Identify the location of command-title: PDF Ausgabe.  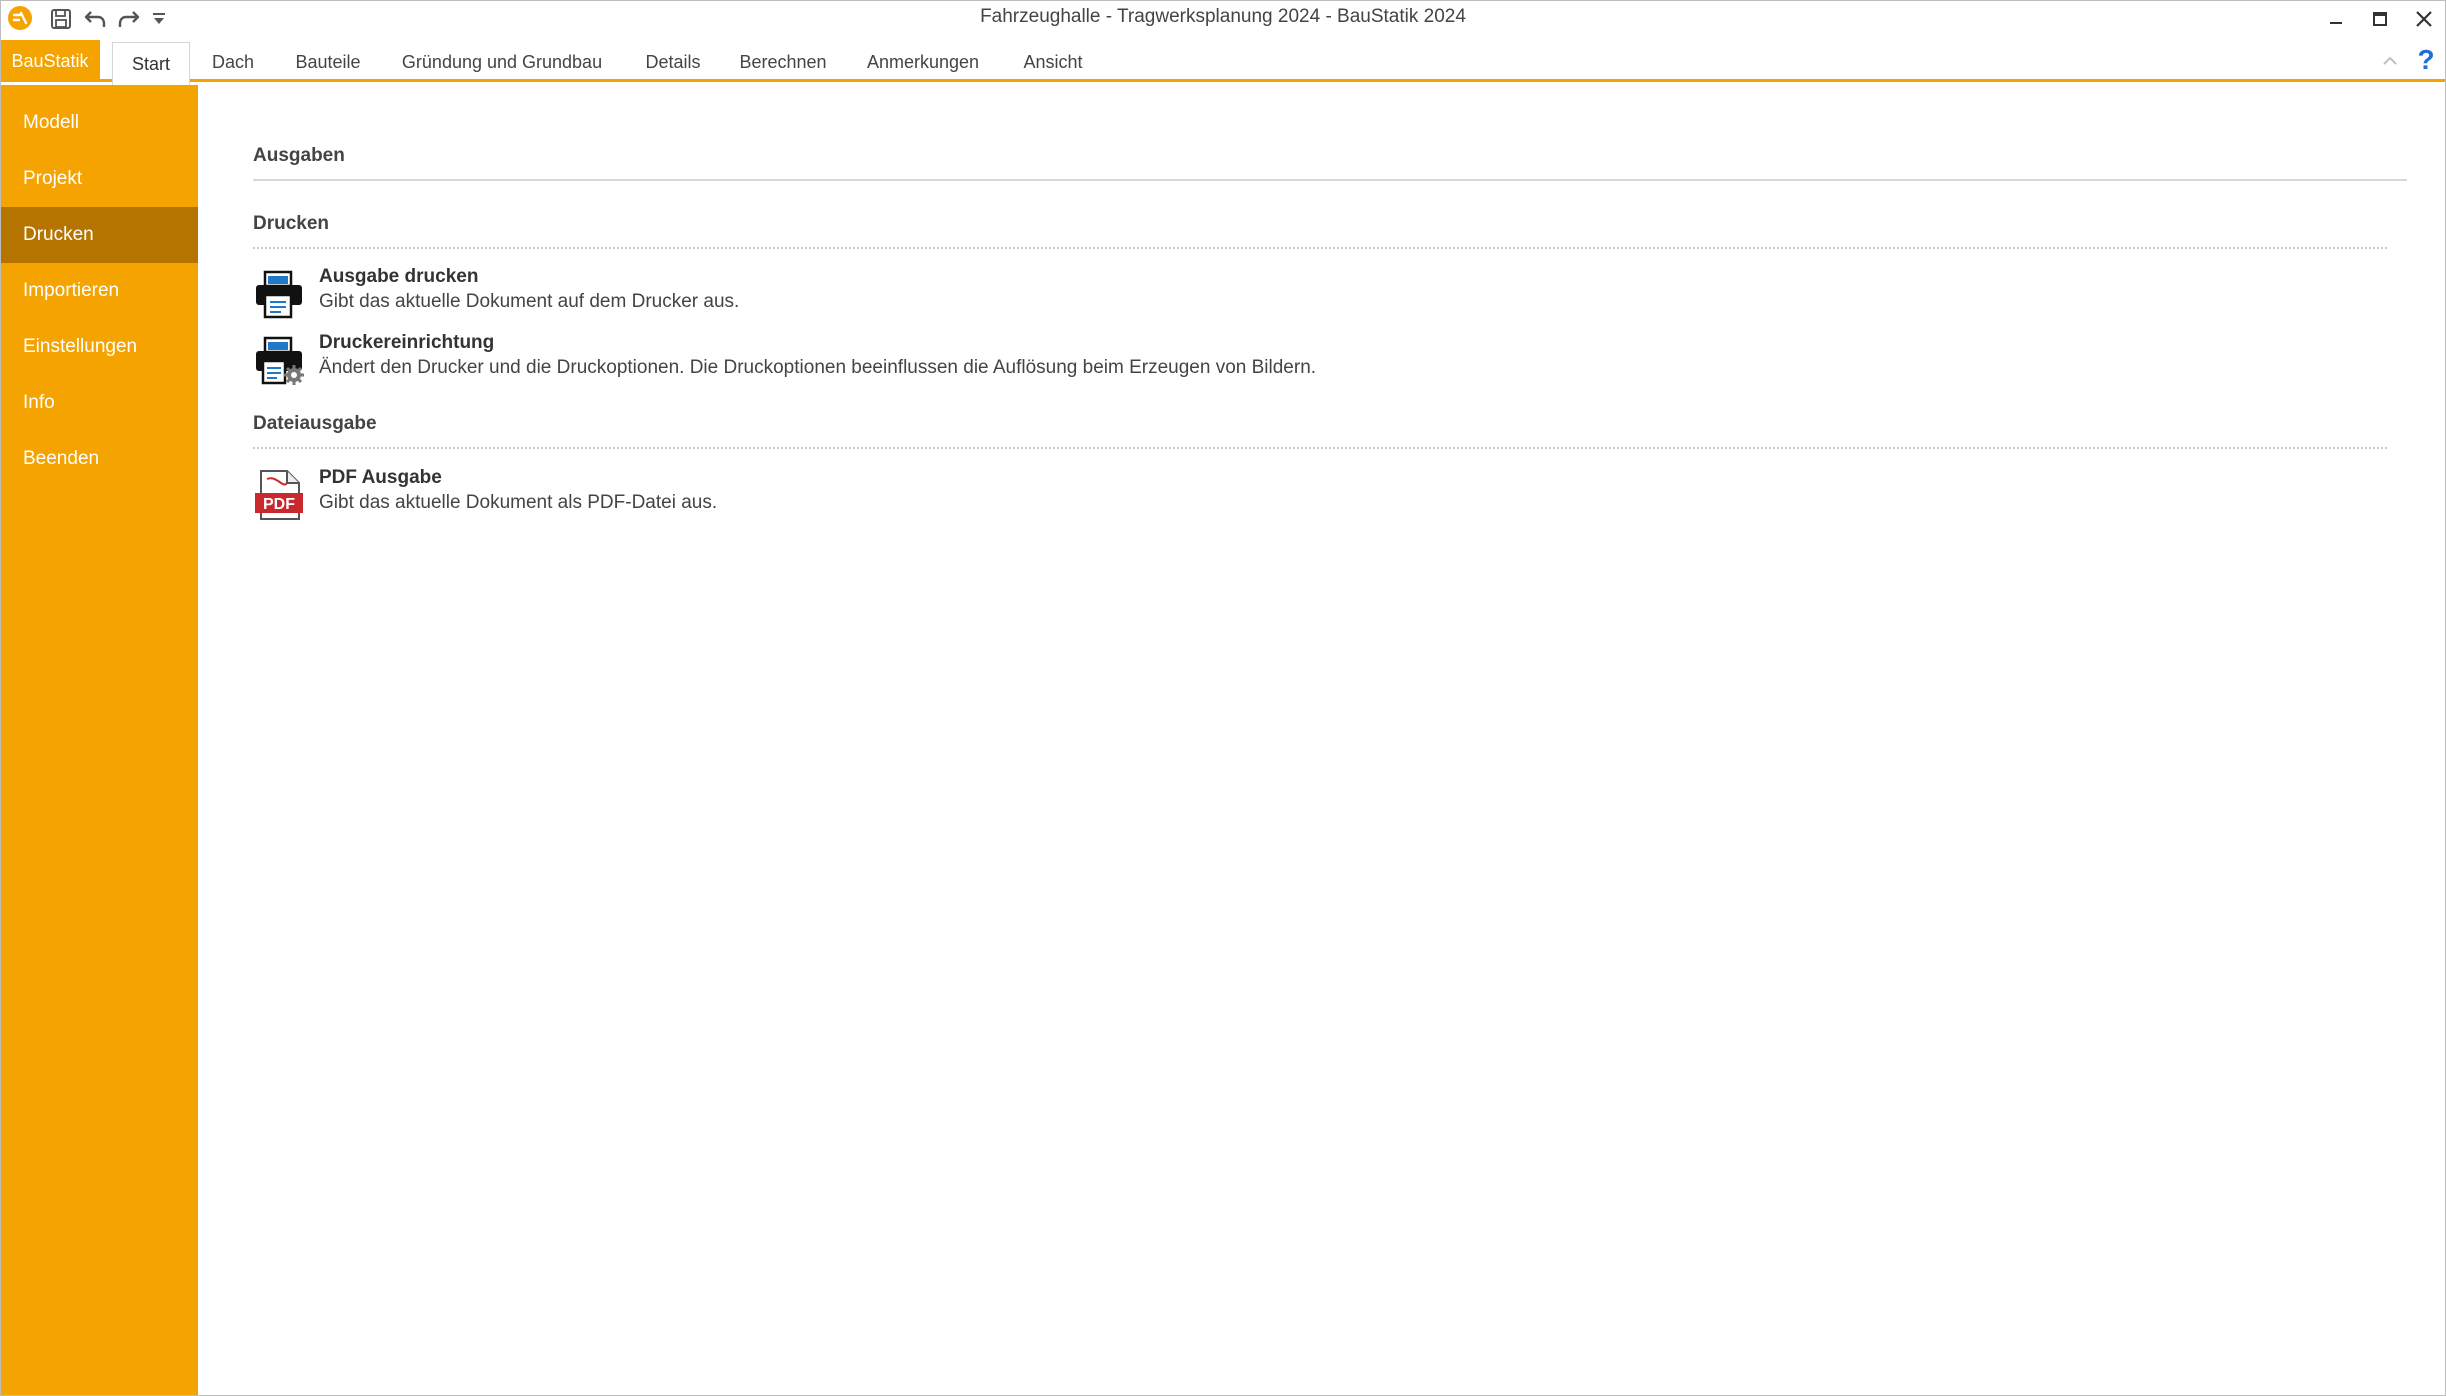
(380, 477).